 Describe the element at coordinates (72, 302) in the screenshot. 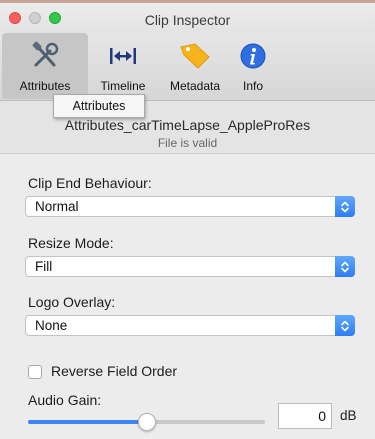

I see `logo-overlay-label: Logo Overlay:` at that location.